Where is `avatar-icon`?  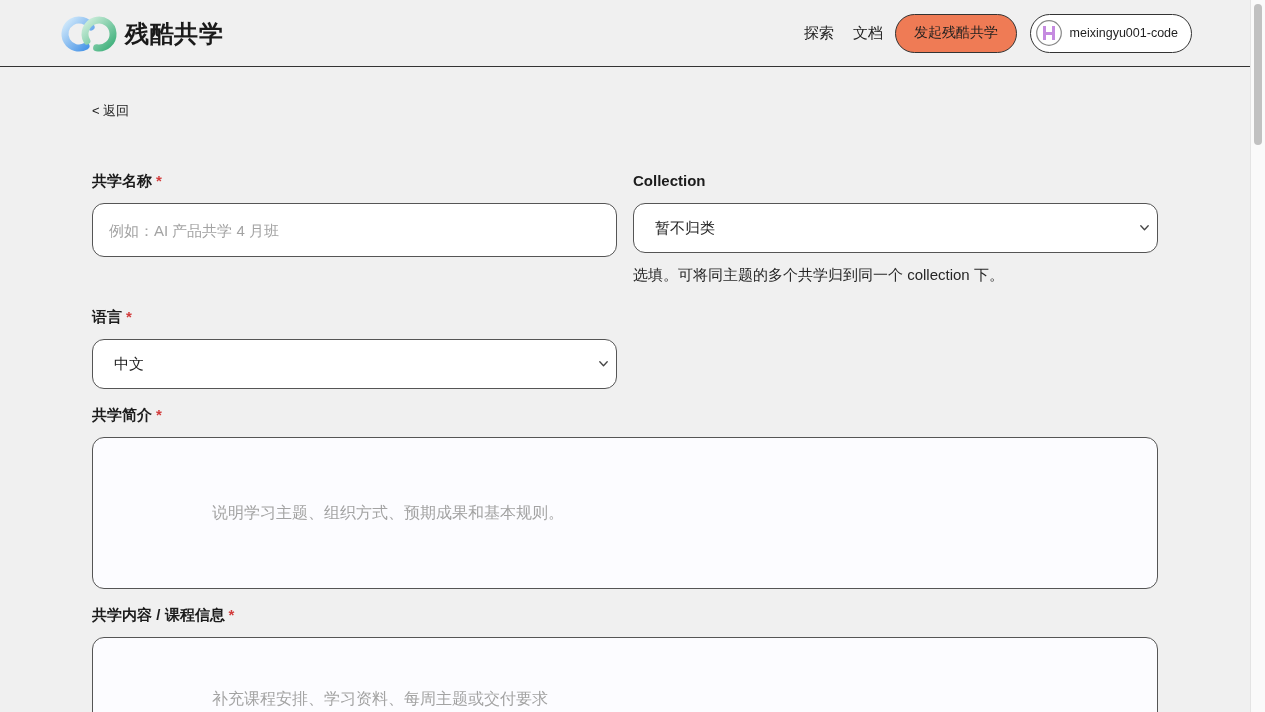 avatar-icon is located at coordinates (1048, 33).